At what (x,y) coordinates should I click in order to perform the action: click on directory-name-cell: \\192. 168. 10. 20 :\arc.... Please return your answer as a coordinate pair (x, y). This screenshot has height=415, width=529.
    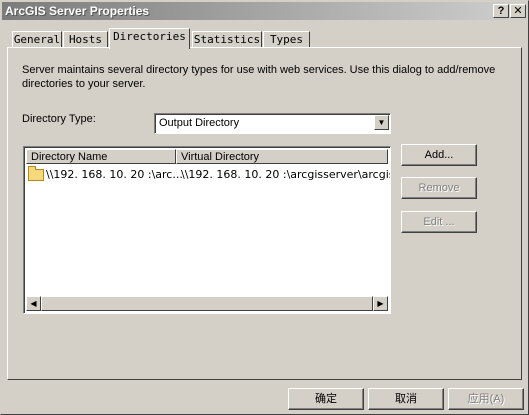
    Looking at the image, I should click on (114, 174).